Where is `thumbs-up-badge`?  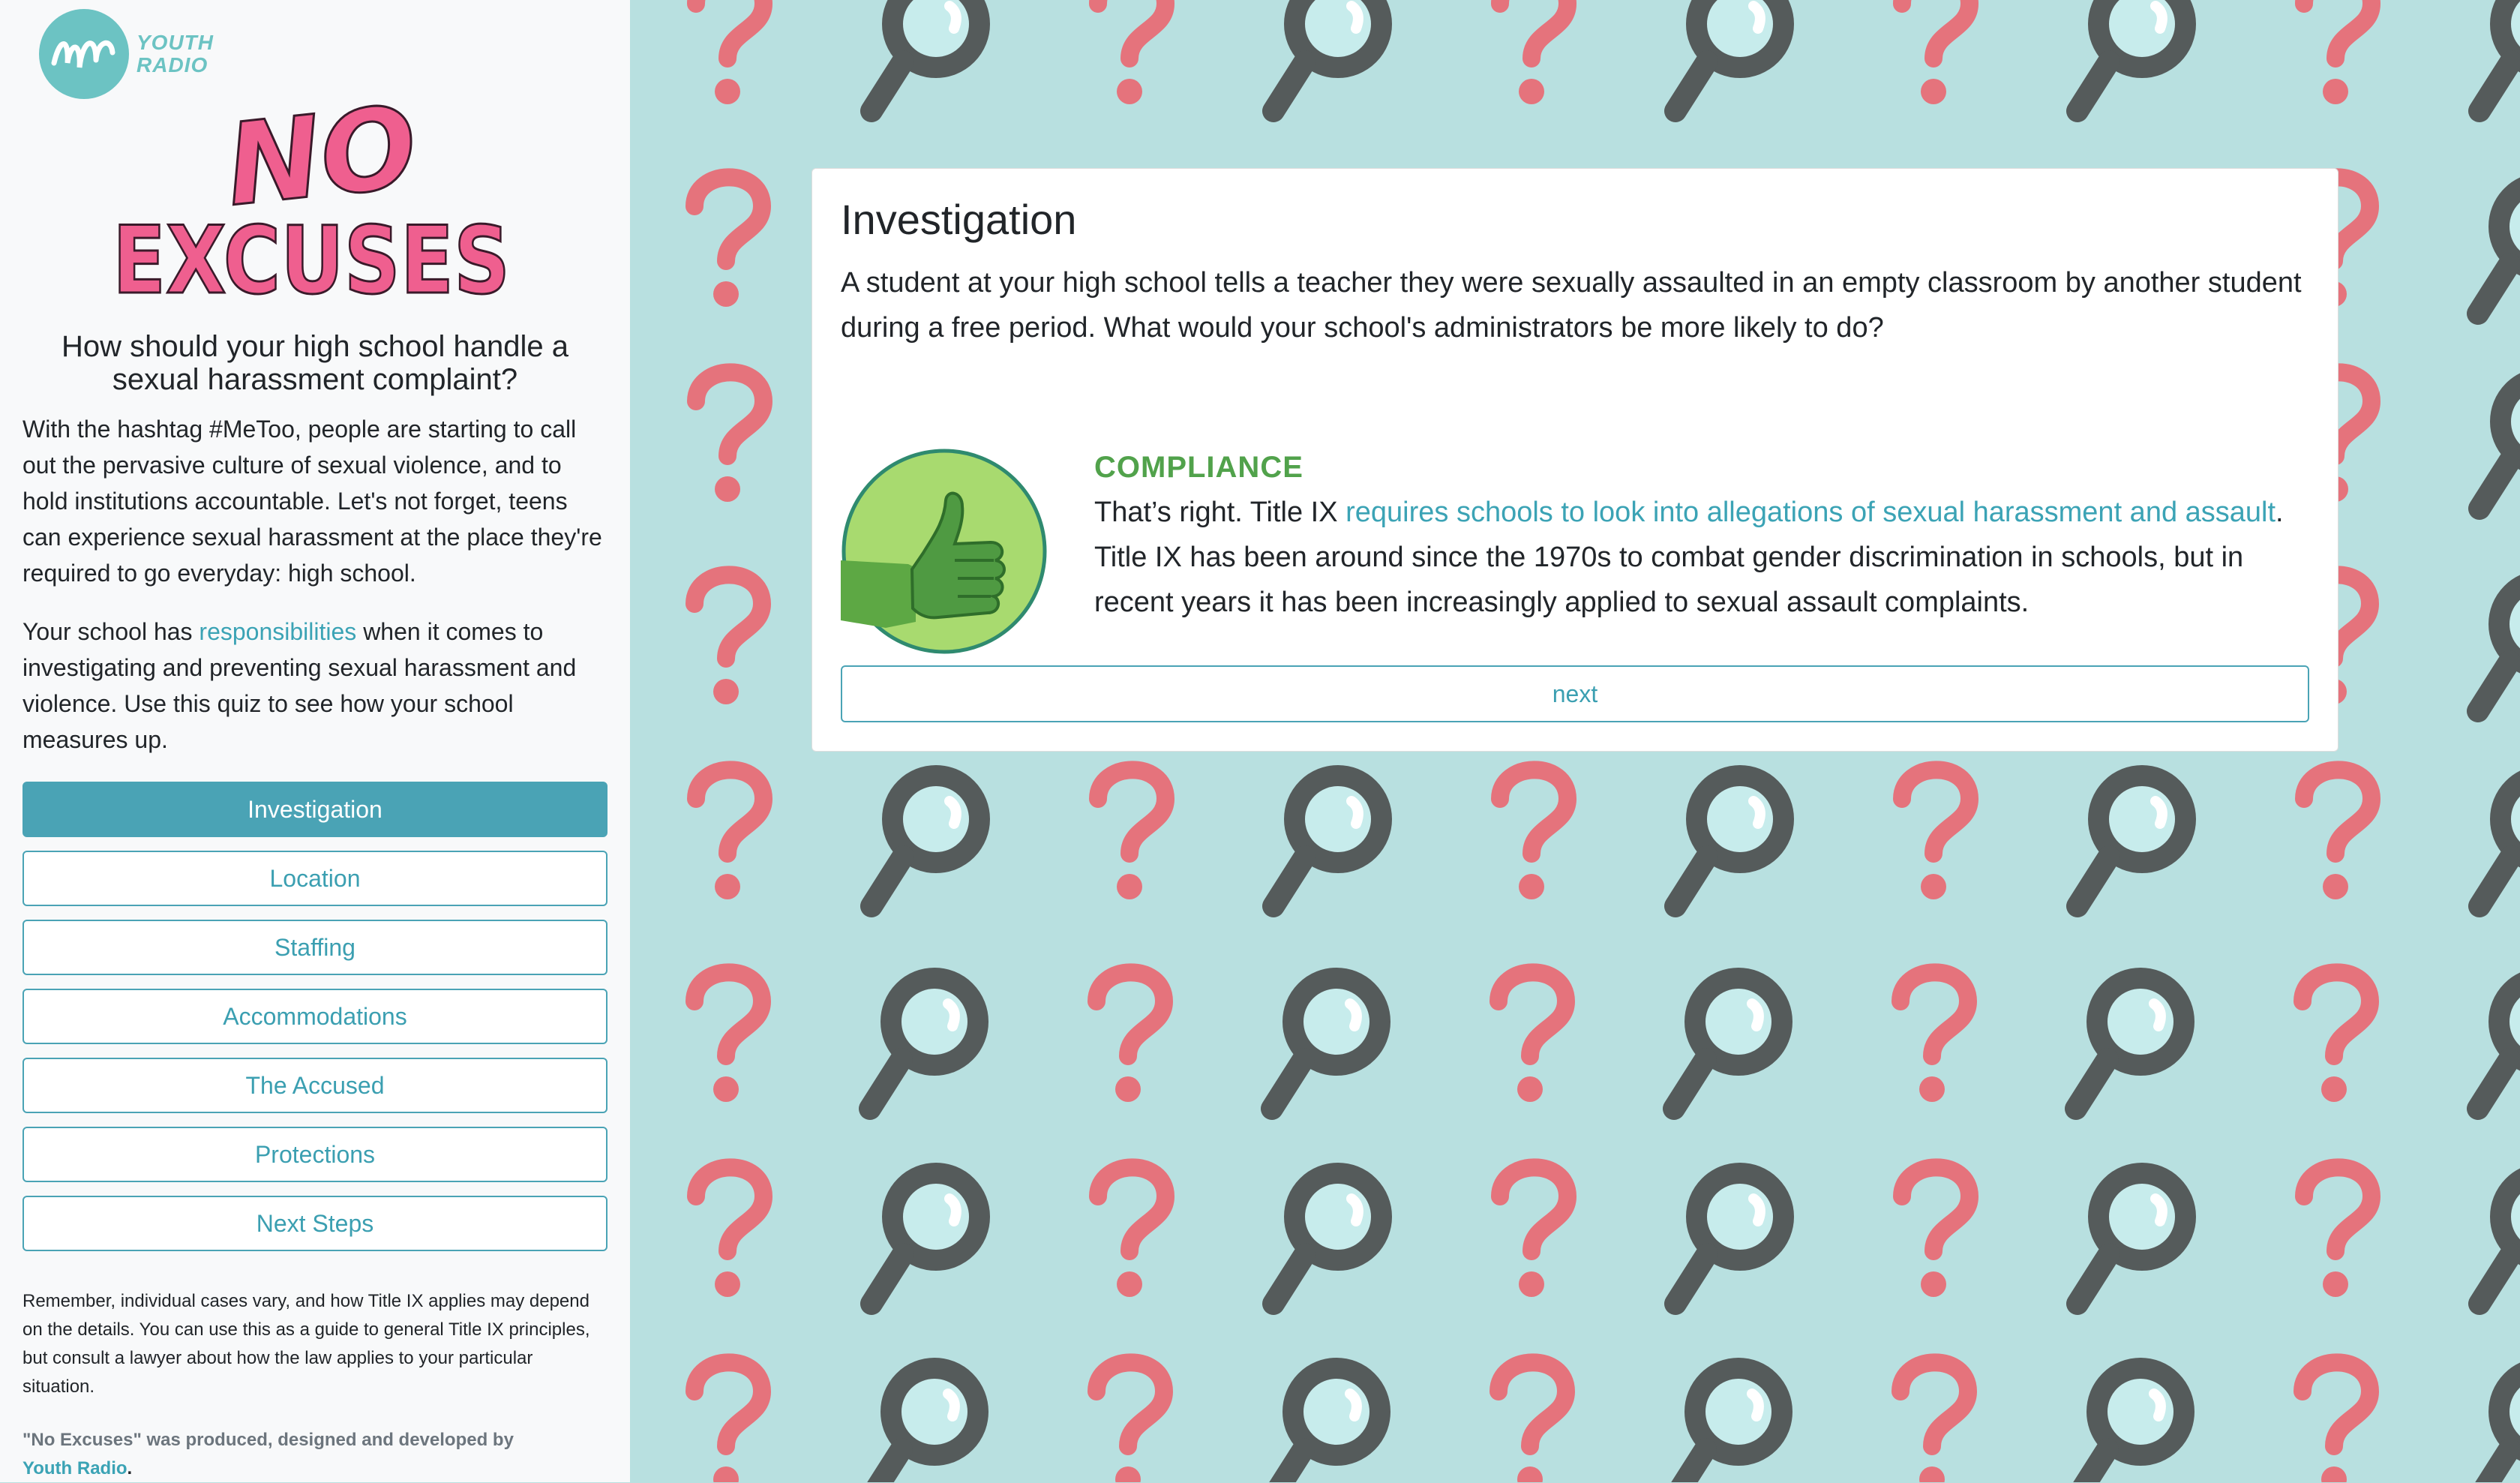
thumbs-up-badge is located at coordinates (944, 551).